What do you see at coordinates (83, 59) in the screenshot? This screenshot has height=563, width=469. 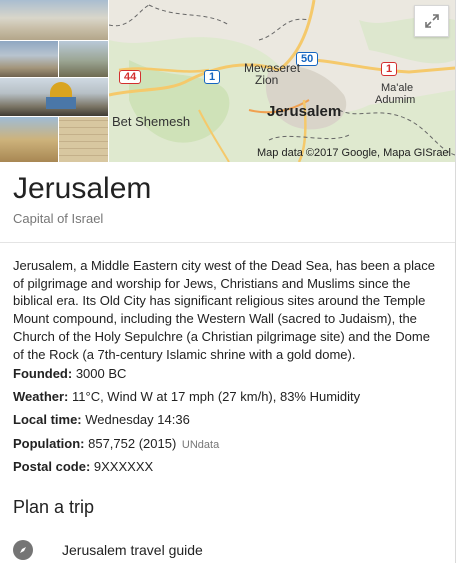 I see `street-photo` at bounding box center [83, 59].